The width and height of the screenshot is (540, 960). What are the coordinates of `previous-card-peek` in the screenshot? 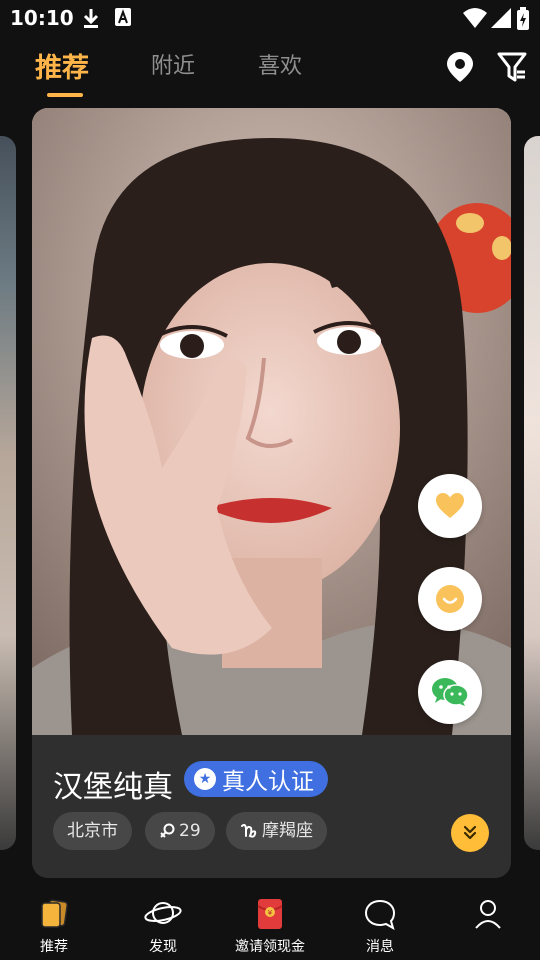 It's located at (8, 493).